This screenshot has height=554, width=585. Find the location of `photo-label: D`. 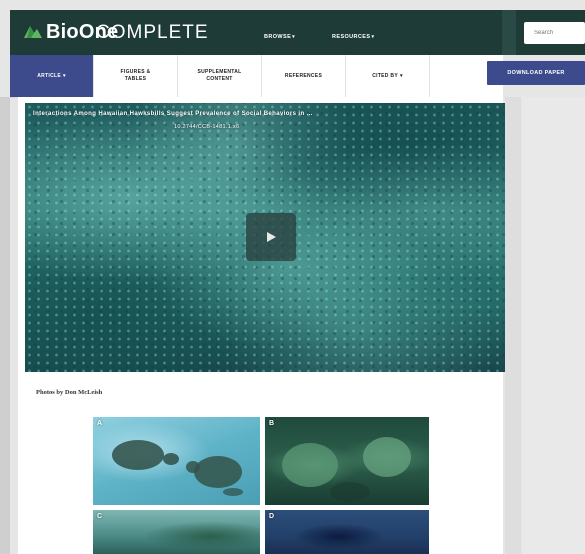

photo-label: D is located at coordinates (272, 516).